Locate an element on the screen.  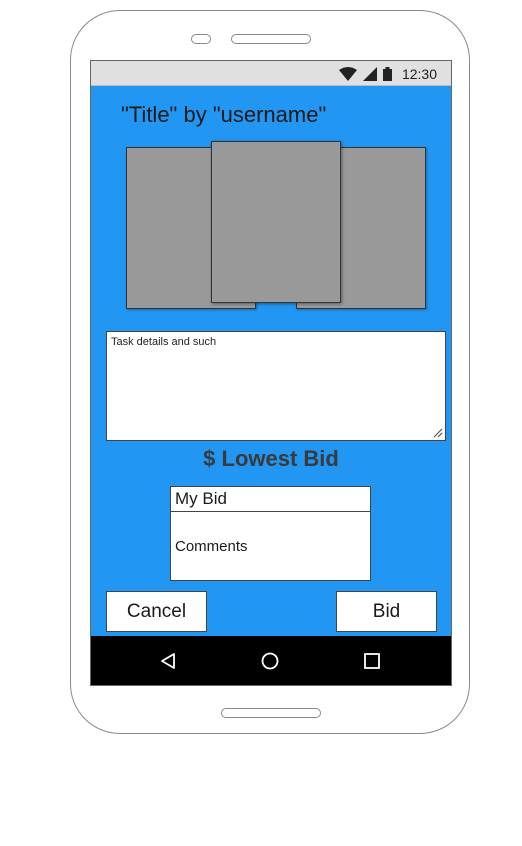
status-bar: 12:30 is located at coordinates (271, 73).